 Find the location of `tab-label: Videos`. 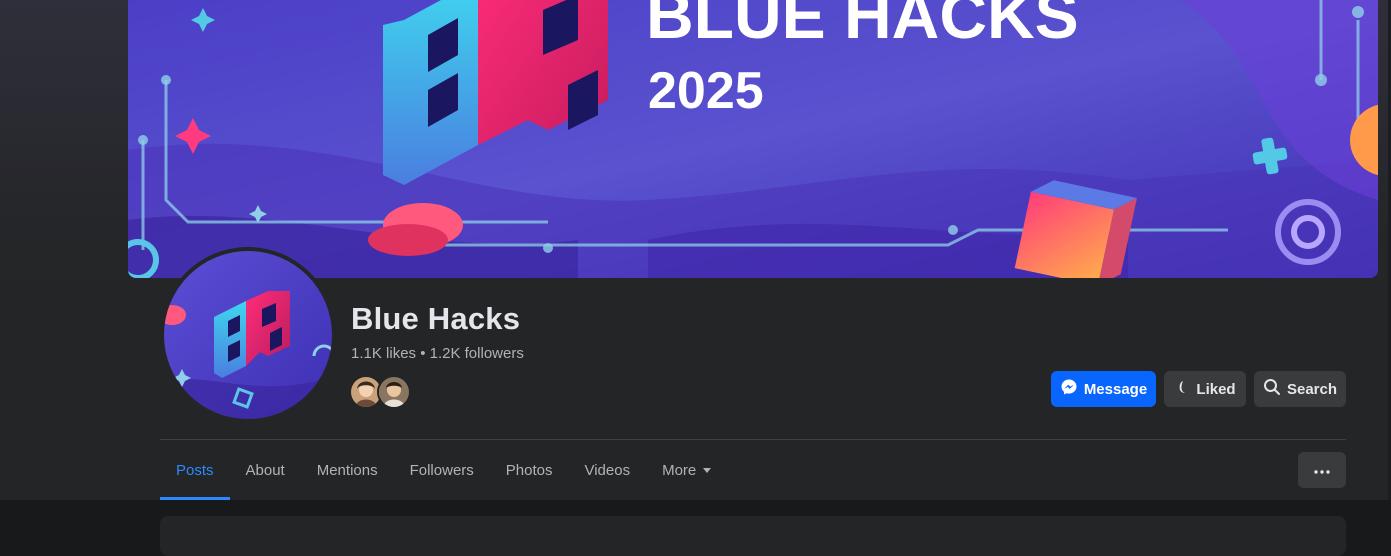

tab-label: Videos is located at coordinates (607, 470).